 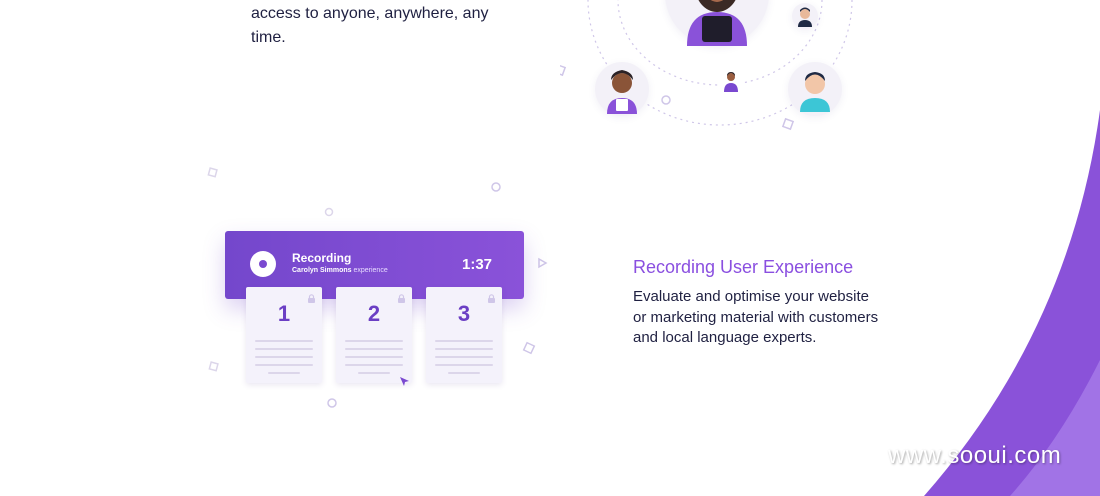 What do you see at coordinates (975, 455) in the screenshot?
I see `watermark: www.sooui.com` at bounding box center [975, 455].